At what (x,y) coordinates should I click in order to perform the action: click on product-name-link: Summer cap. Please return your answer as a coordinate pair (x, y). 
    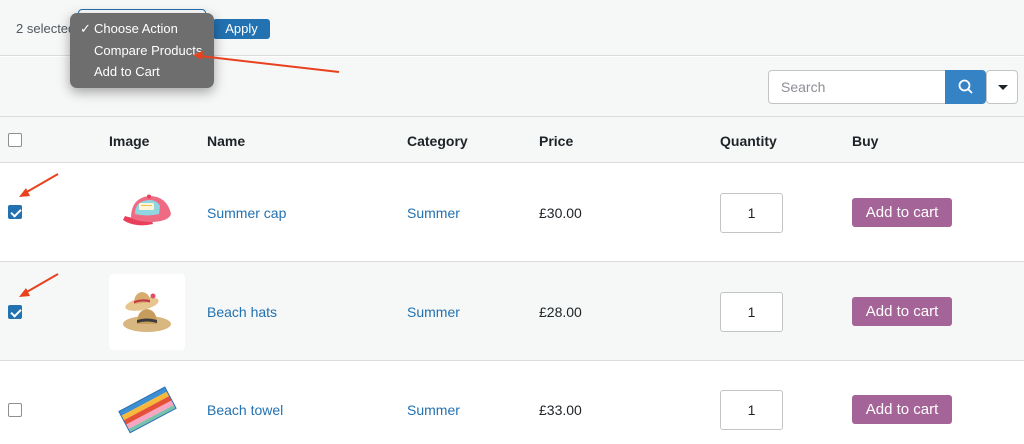
    Looking at the image, I should click on (246, 213).